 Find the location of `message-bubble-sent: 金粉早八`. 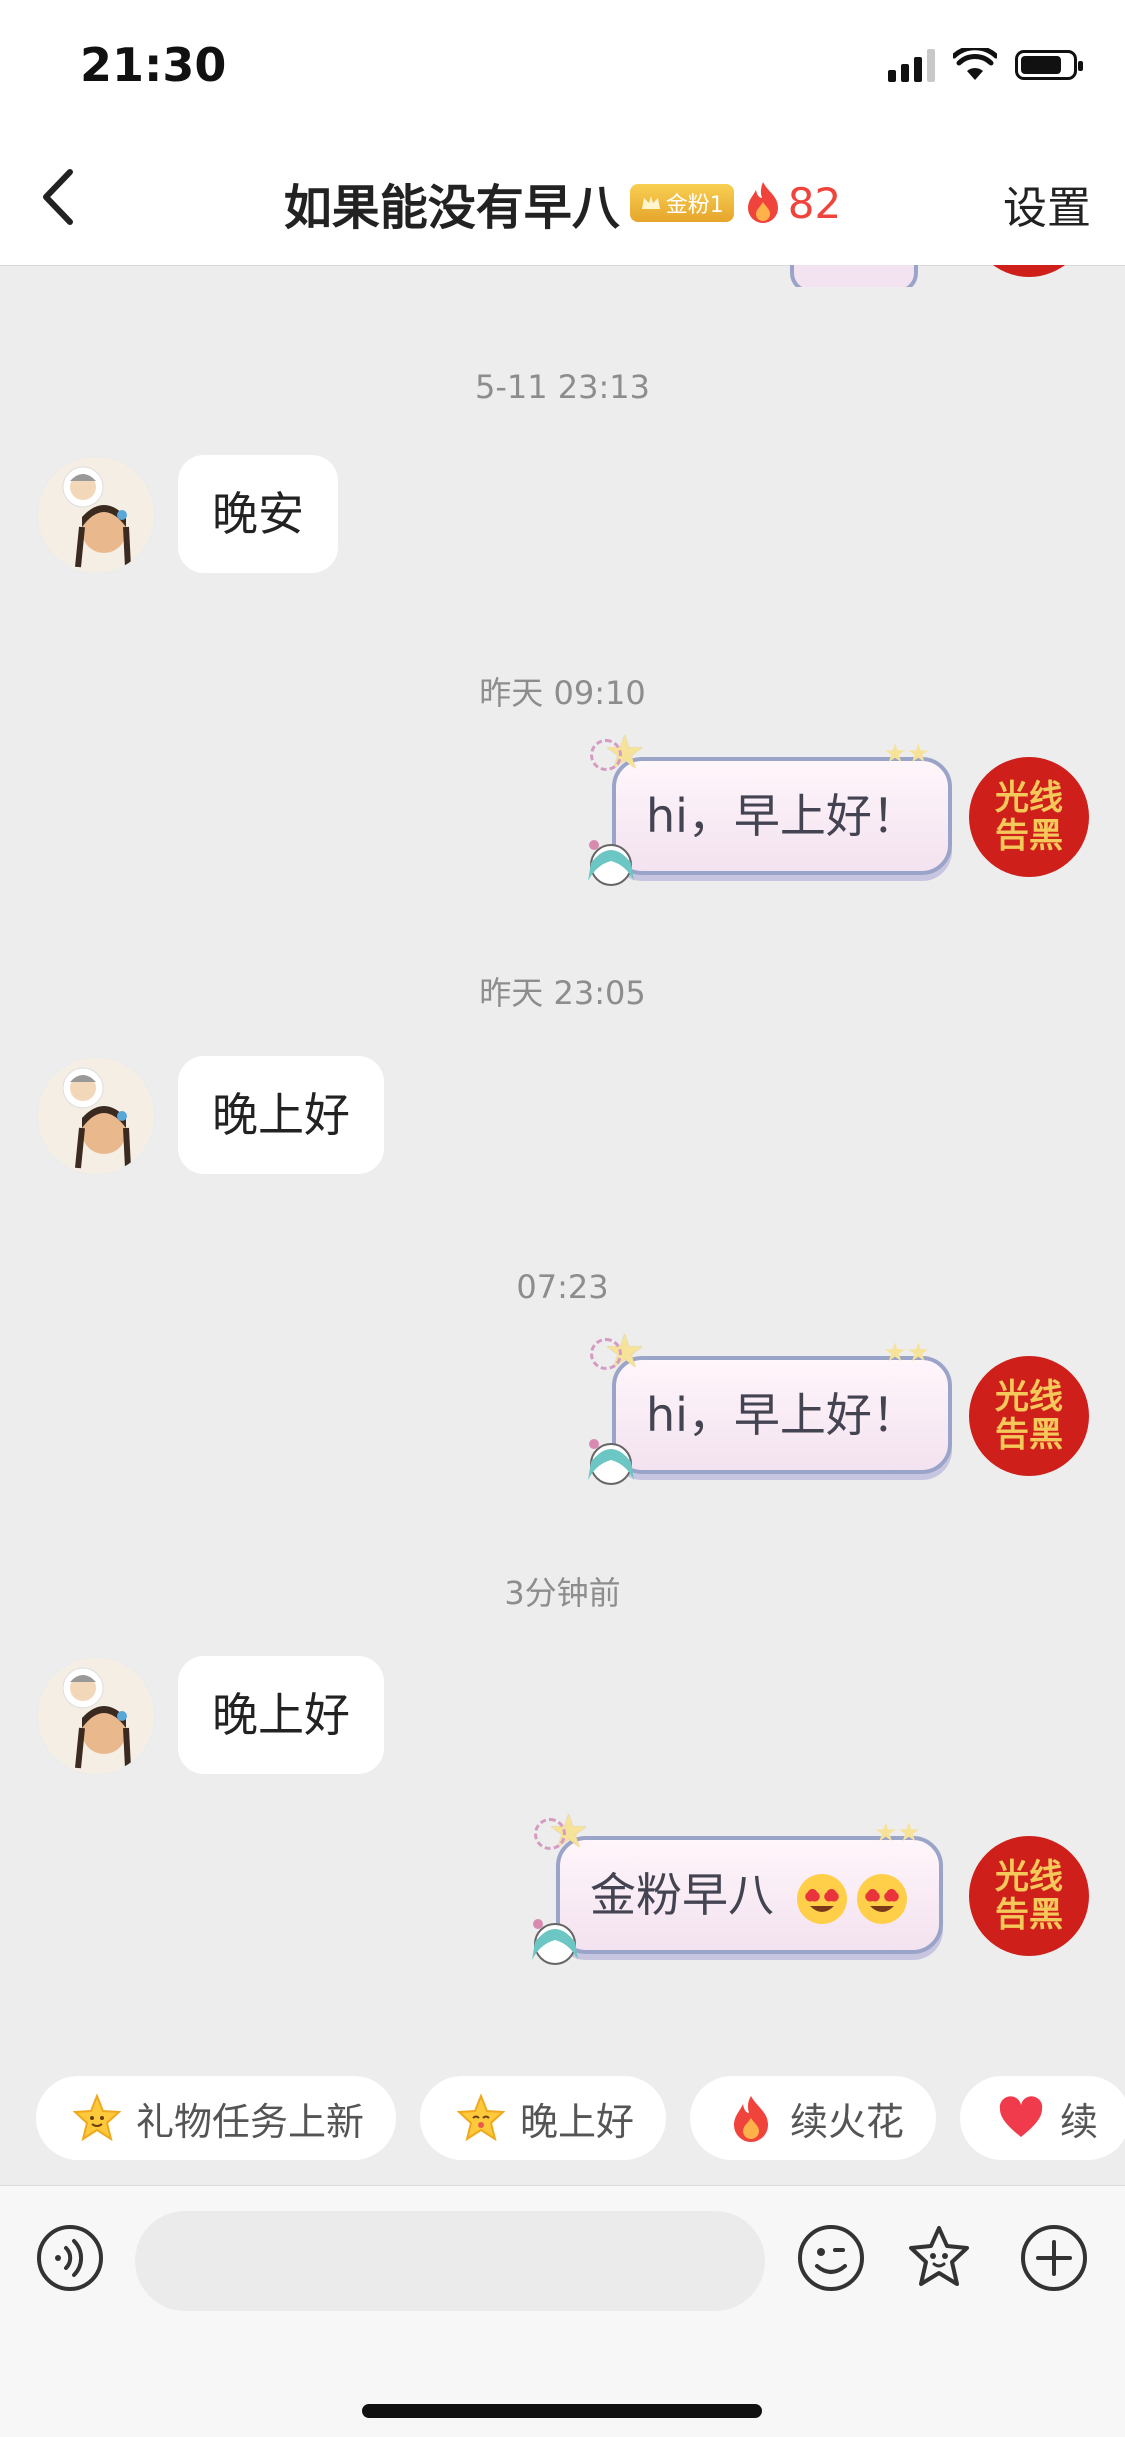

message-bubble-sent: 金粉早八 is located at coordinates (749, 1895).